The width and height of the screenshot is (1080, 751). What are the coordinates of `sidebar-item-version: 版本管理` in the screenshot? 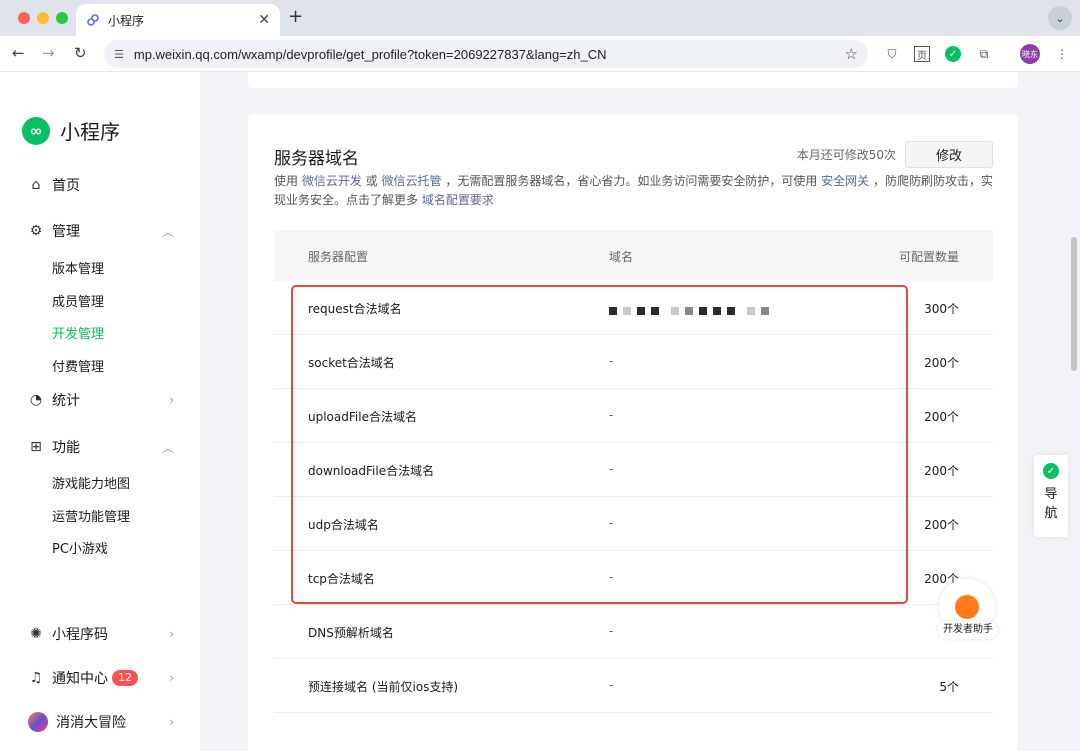 It's located at (78, 267).